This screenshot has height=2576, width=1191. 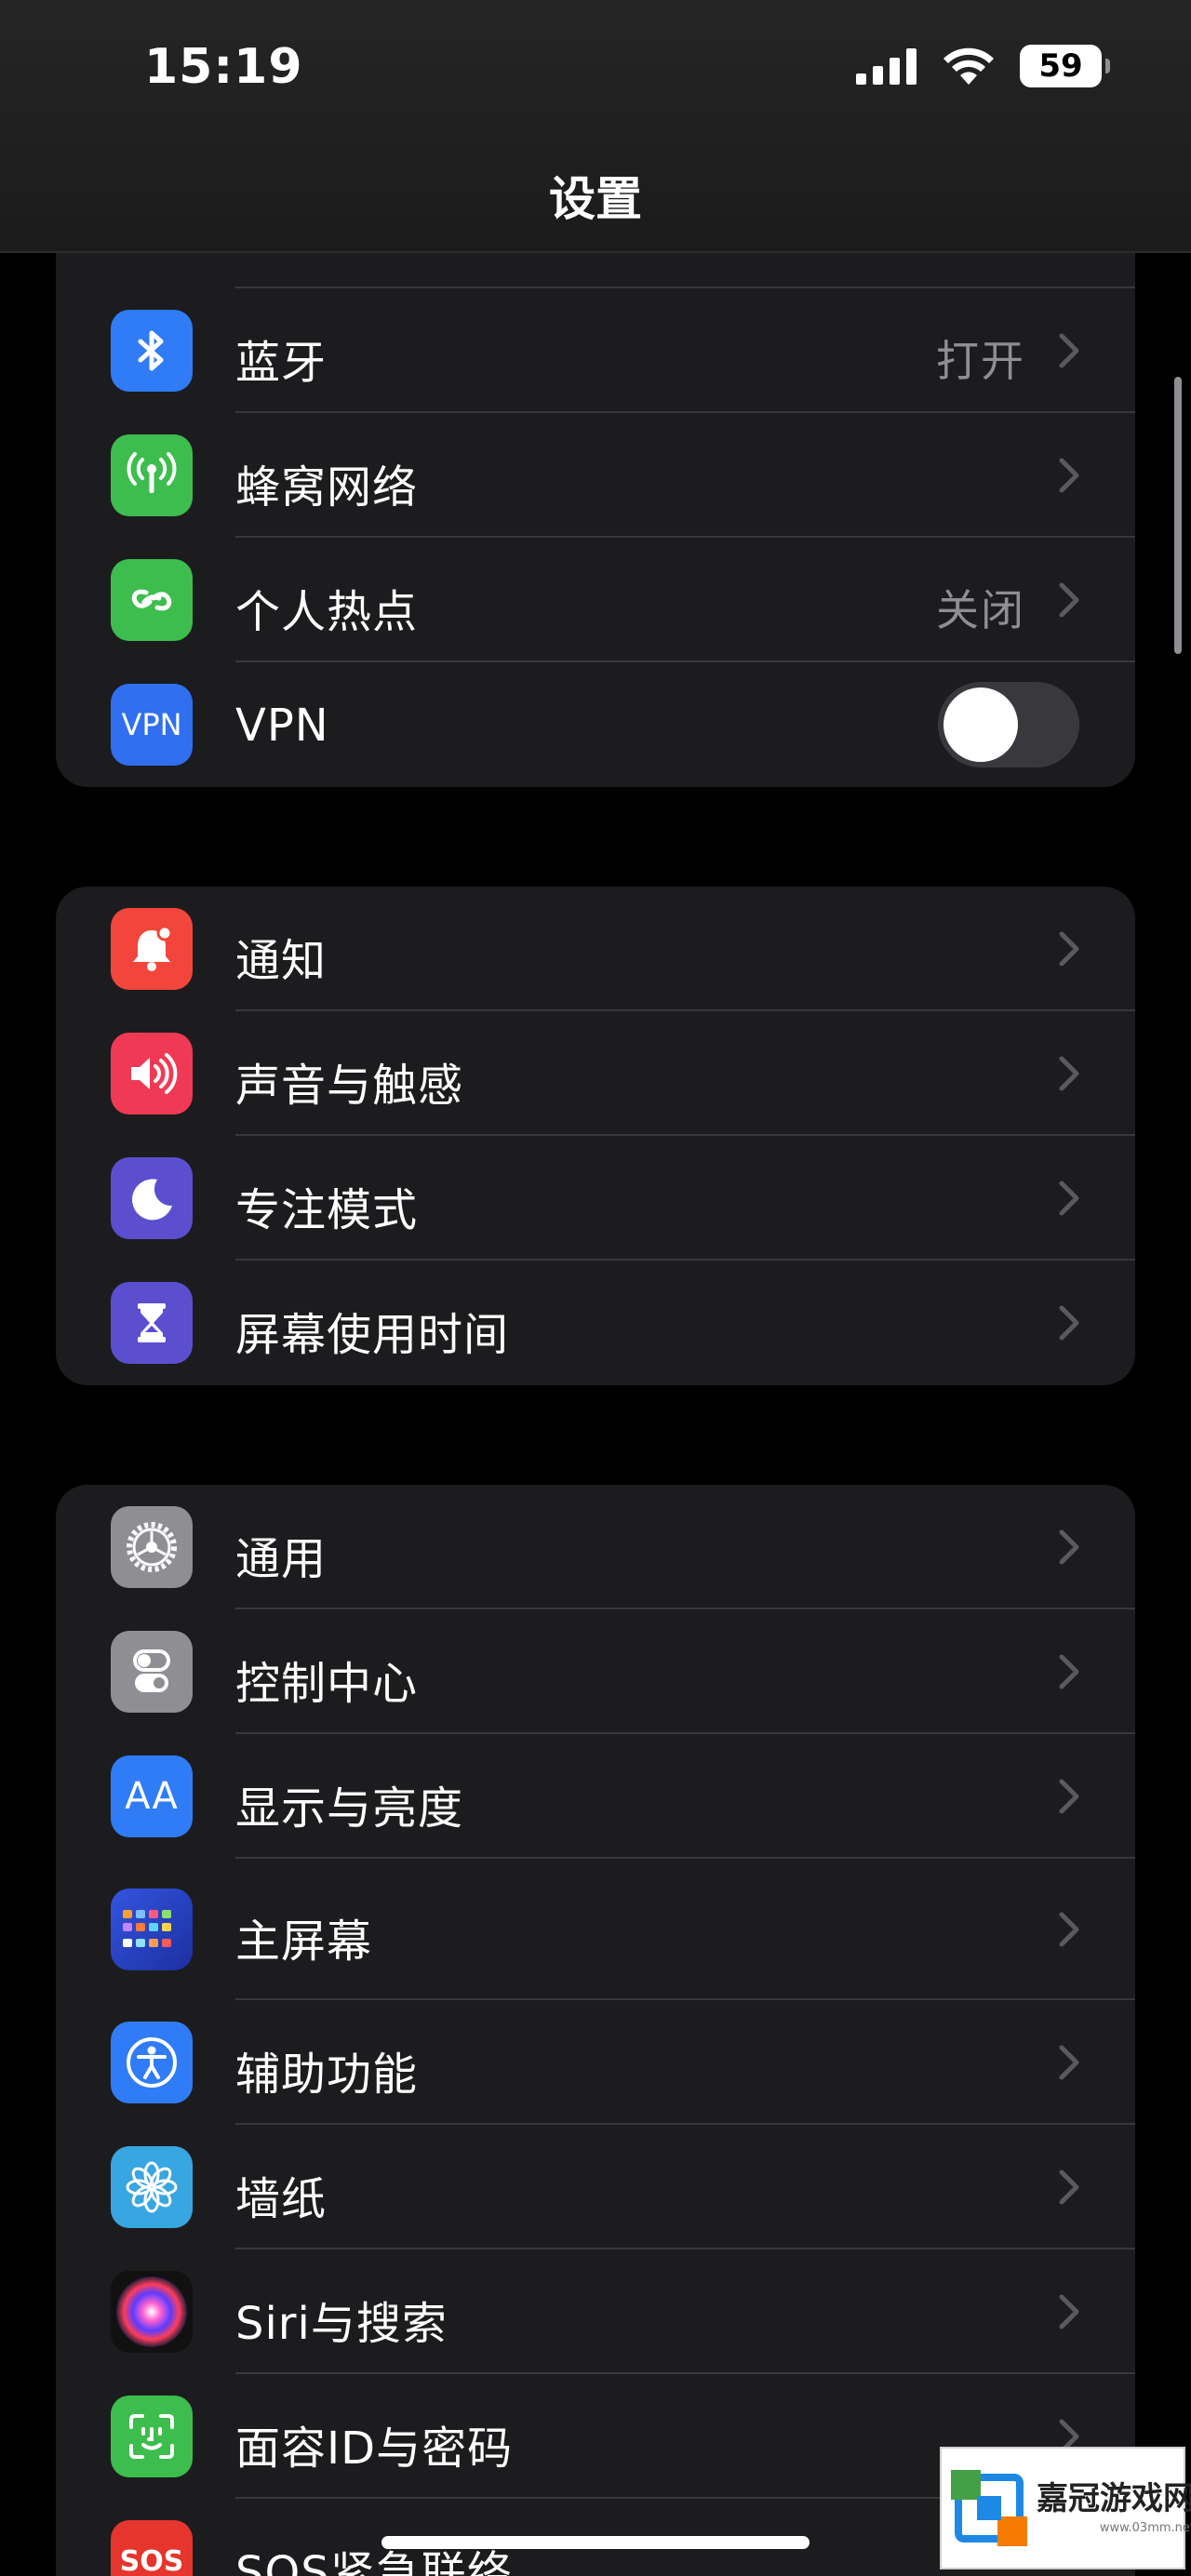 I want to click on settings-row-notifications: 通知, so click(x=595, y=949).